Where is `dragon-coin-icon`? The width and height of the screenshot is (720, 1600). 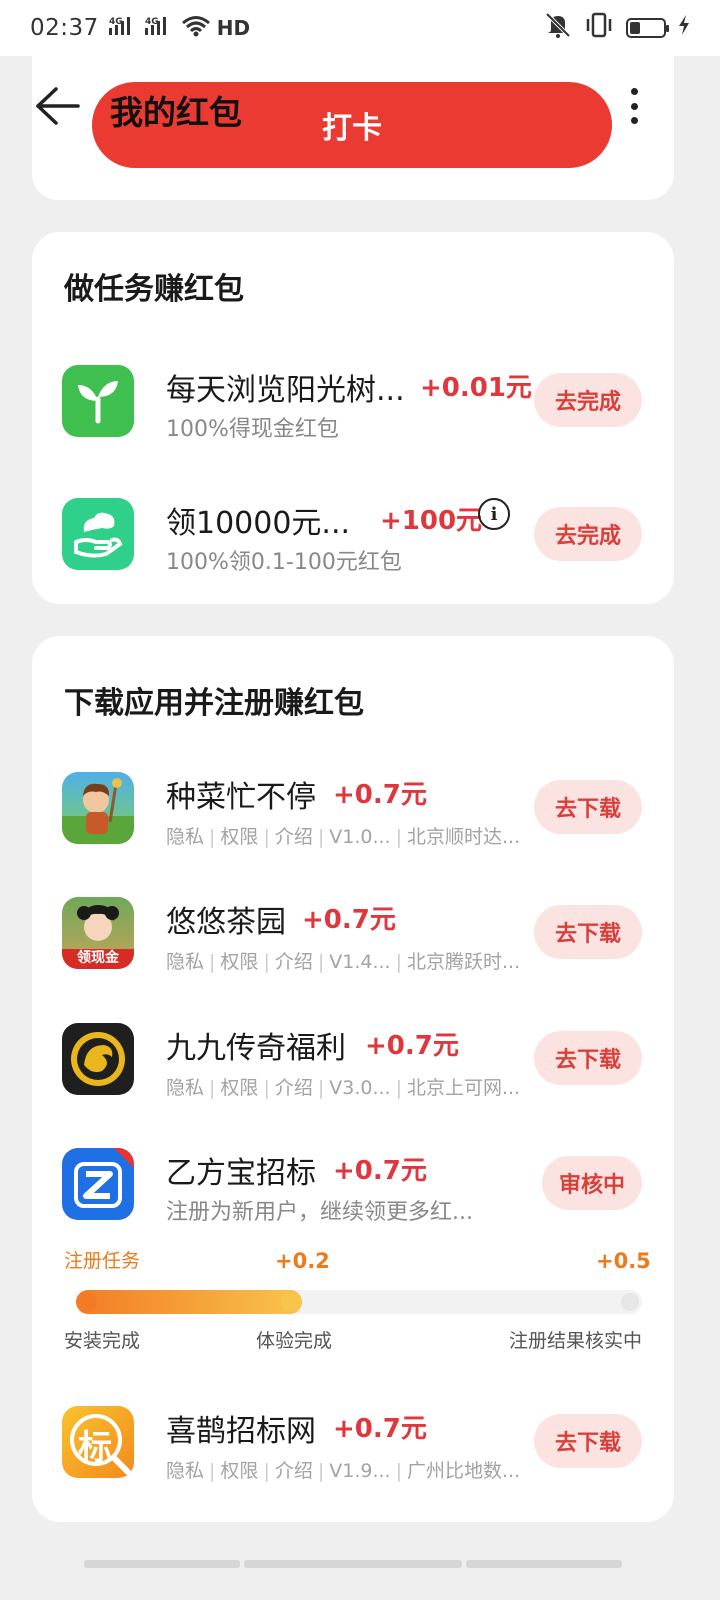 dragon-coin-icon is located at coordinates (98, 1059).